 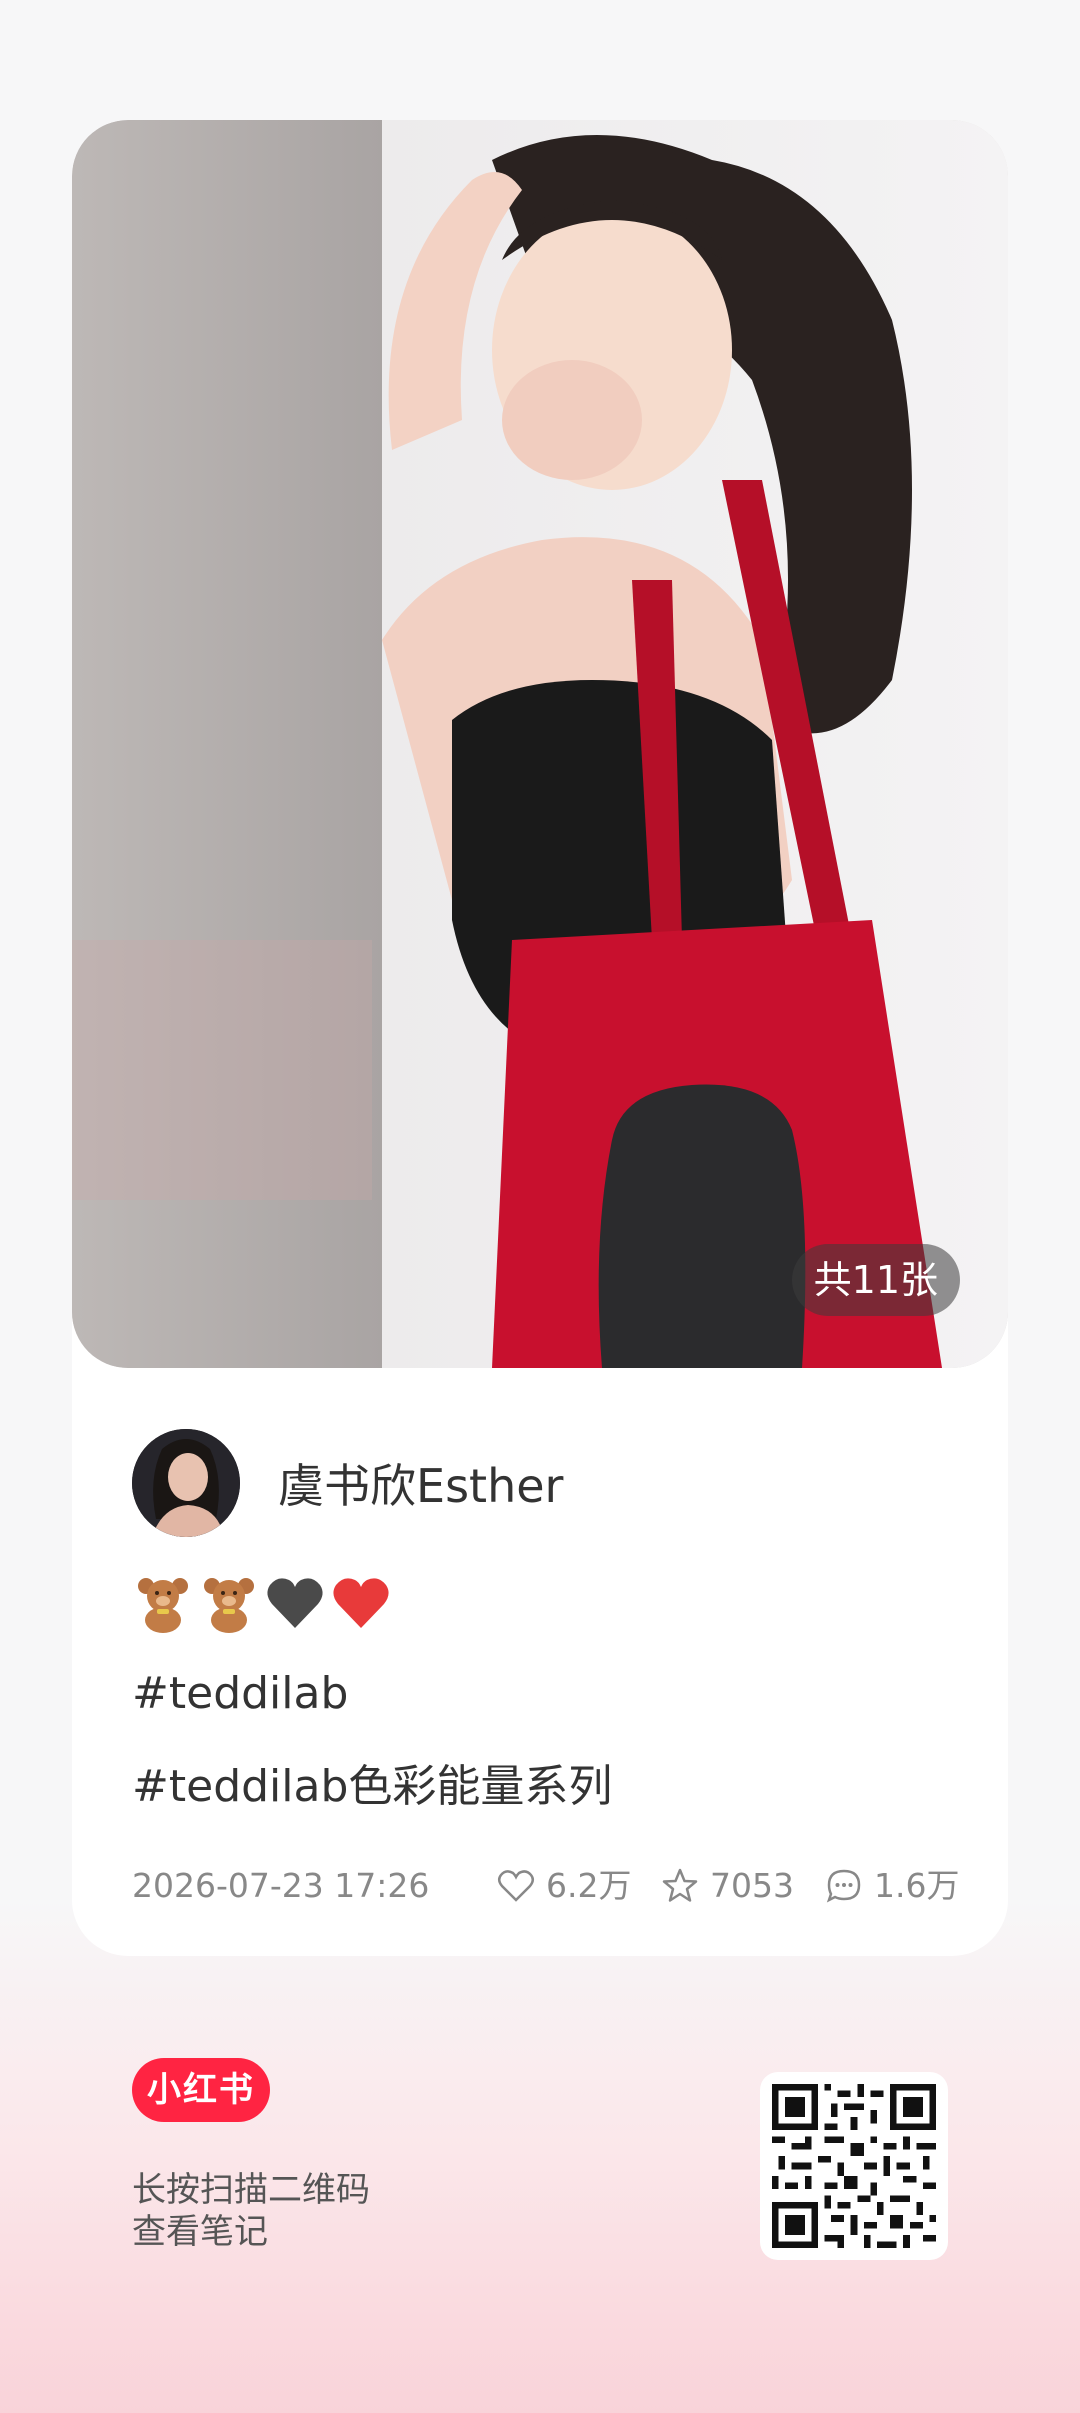 What do you see at coordinates (917, 1885) in the screenshot?
I see `comments-count: 1.6万` at bounding box center [917, 1885].